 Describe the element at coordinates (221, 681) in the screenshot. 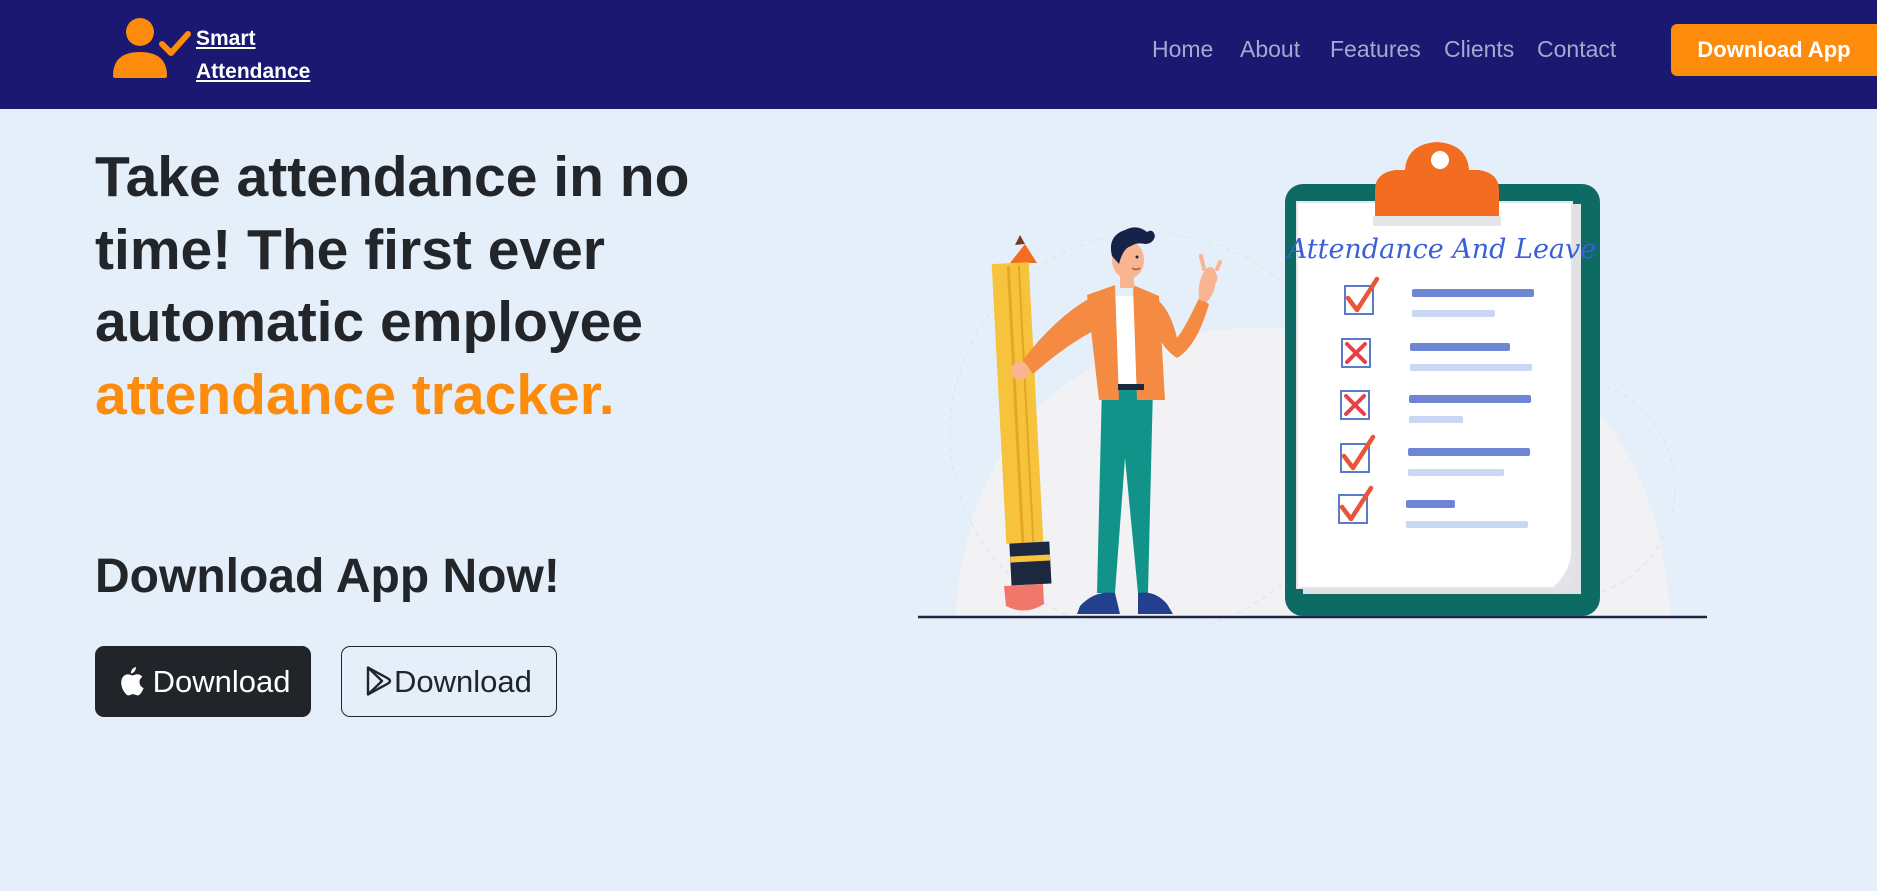

I see `apple-download-label: Download` at that location.